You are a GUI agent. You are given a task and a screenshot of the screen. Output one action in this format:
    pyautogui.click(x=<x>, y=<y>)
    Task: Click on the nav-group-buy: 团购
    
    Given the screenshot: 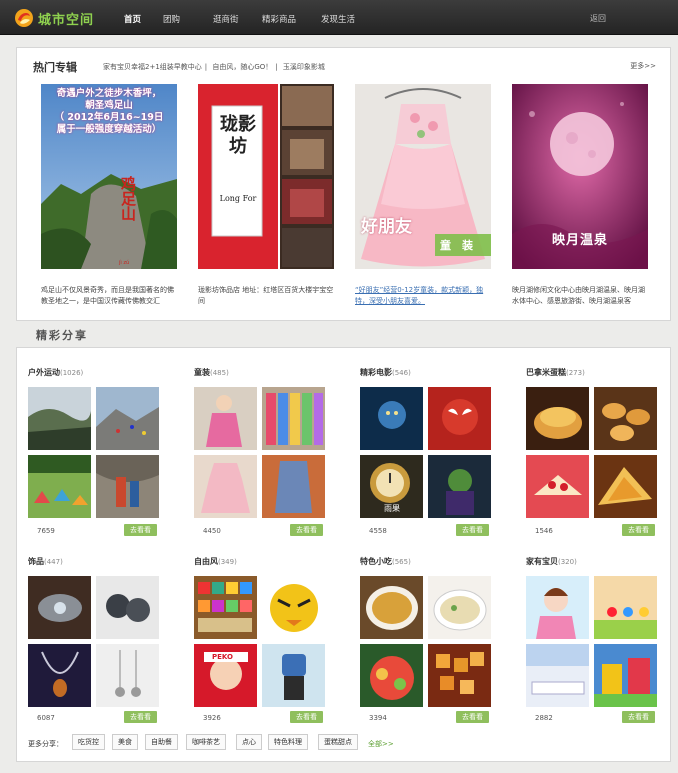 What is the action you would take?
    pyautogui.click(x=171, y=19)
    